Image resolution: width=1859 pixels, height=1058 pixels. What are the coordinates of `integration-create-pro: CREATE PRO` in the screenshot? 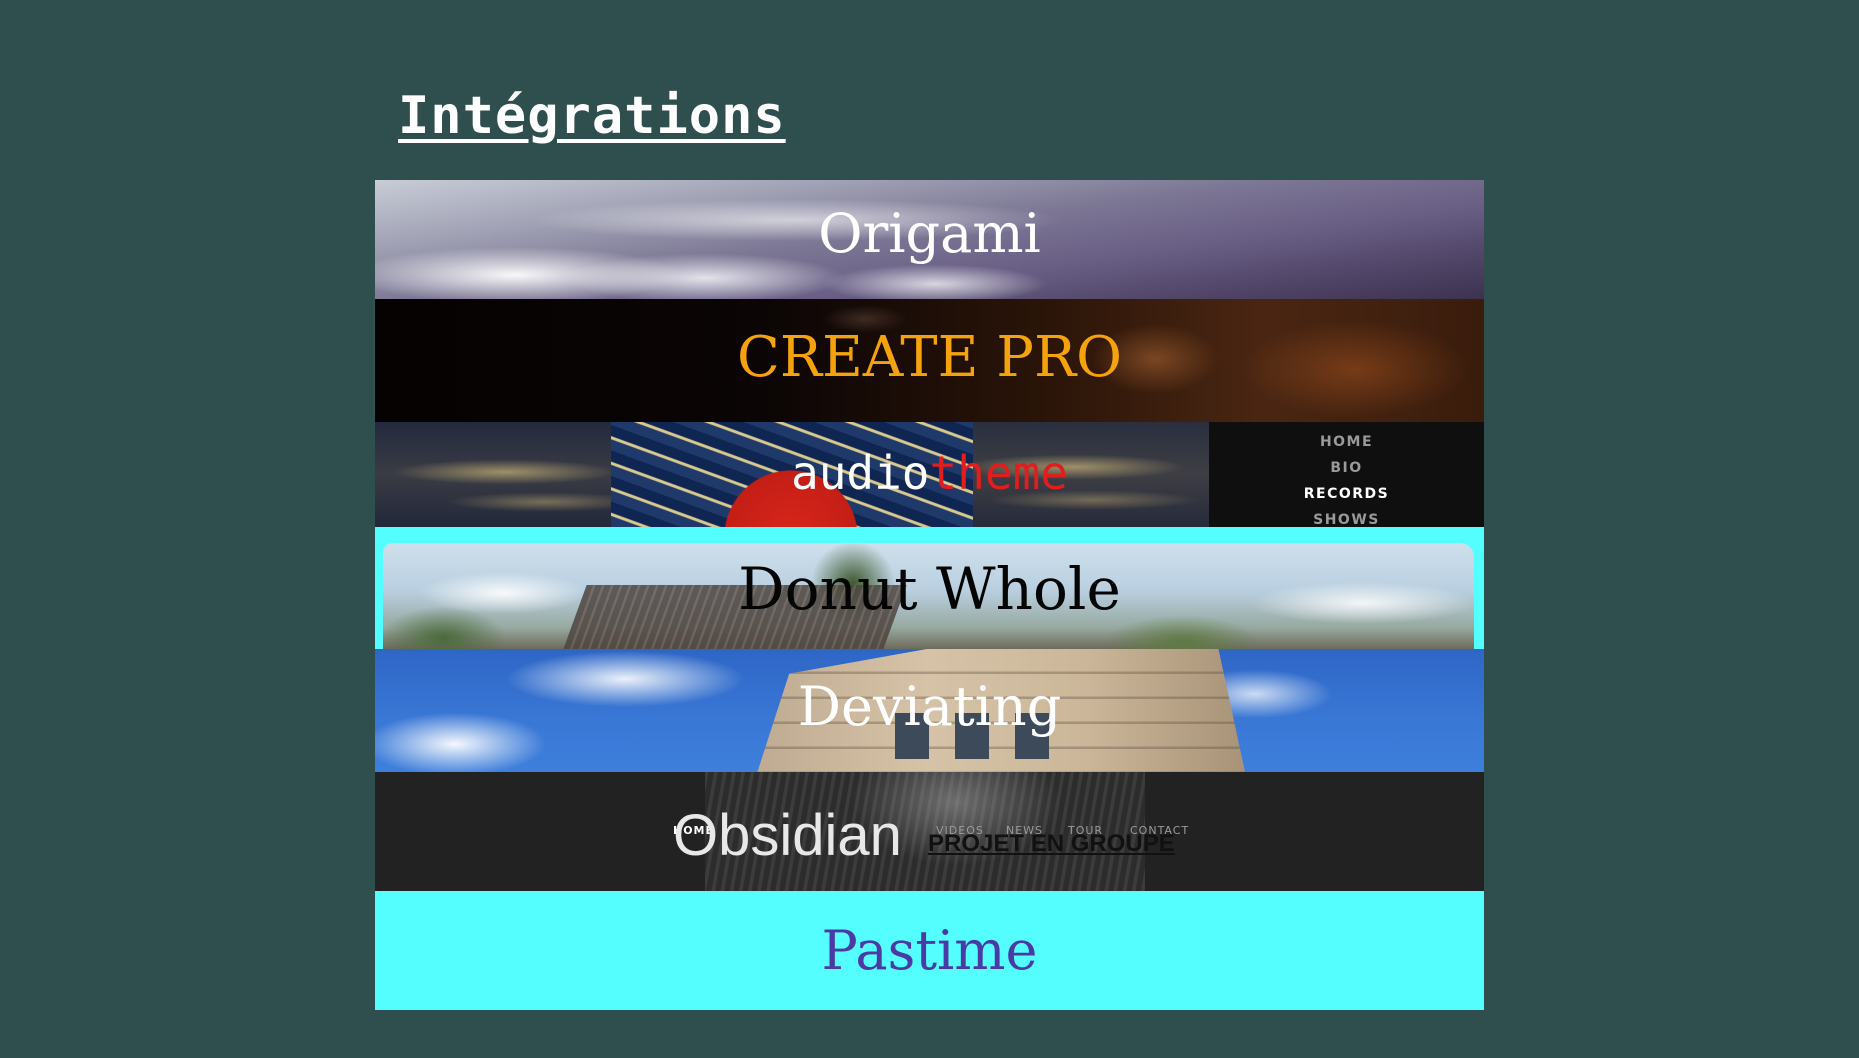 It's located at (929, 360).